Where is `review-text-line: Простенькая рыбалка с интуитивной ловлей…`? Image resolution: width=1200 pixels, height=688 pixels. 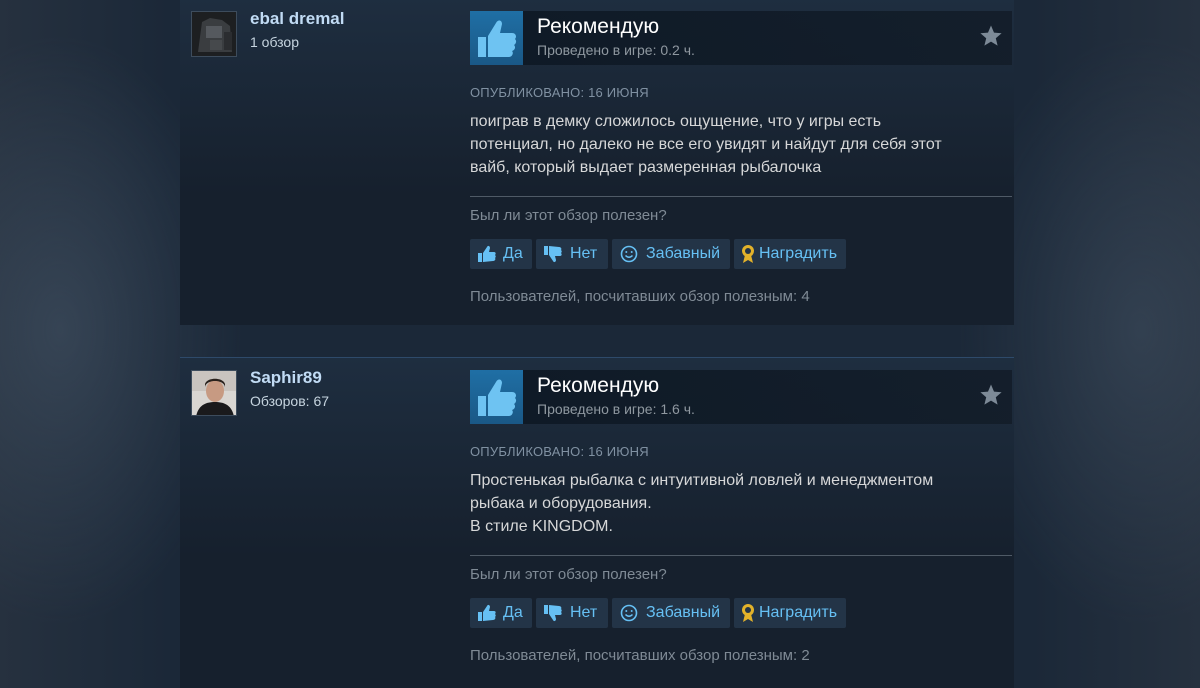
review-text-line: Простенькая рыбалка с интуитивной ловлей… is located at coordinates (702, 480).